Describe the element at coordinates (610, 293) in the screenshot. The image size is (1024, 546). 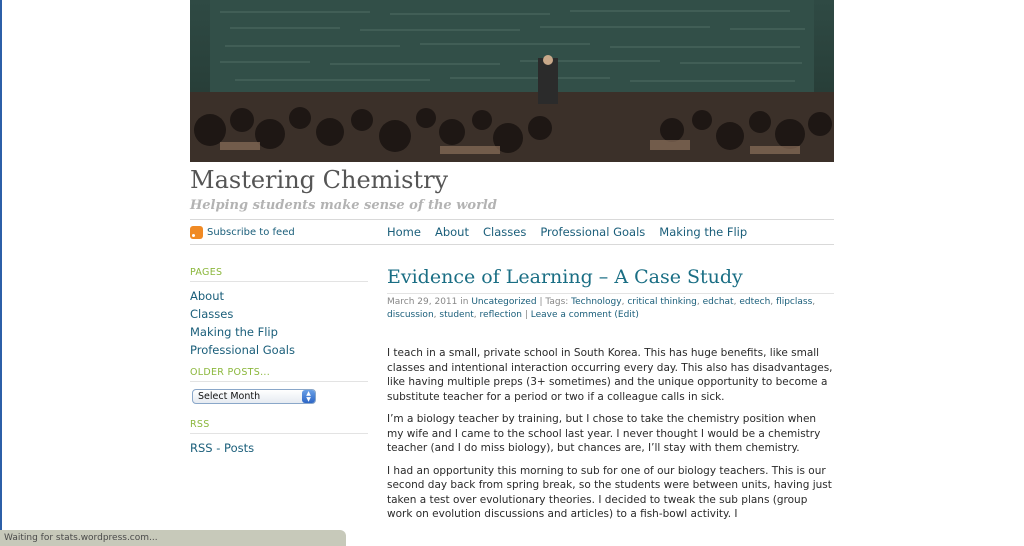
I see `post-meta-divider` at that location.